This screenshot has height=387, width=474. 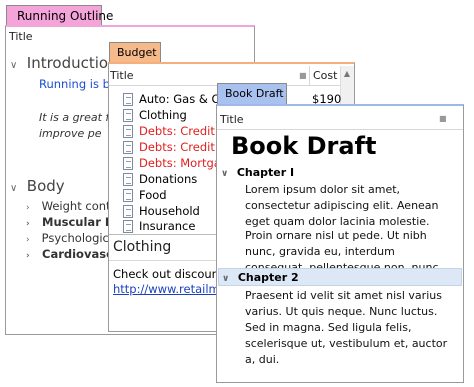 What do you see at coordinates (183, 99) in the screenshot?
I see `budget-row-label: Auto: Gas & Oil` at bounding box center [183, 99].